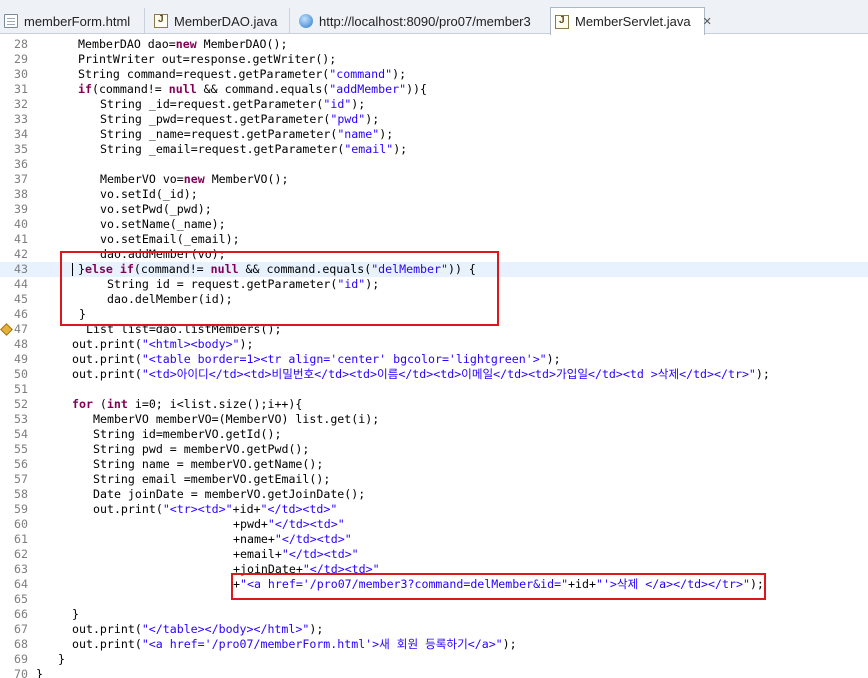  What do you see at coordinates (21, 599) in the screenshot?
I see `line-number: 65` at bounding box center [21, 599].